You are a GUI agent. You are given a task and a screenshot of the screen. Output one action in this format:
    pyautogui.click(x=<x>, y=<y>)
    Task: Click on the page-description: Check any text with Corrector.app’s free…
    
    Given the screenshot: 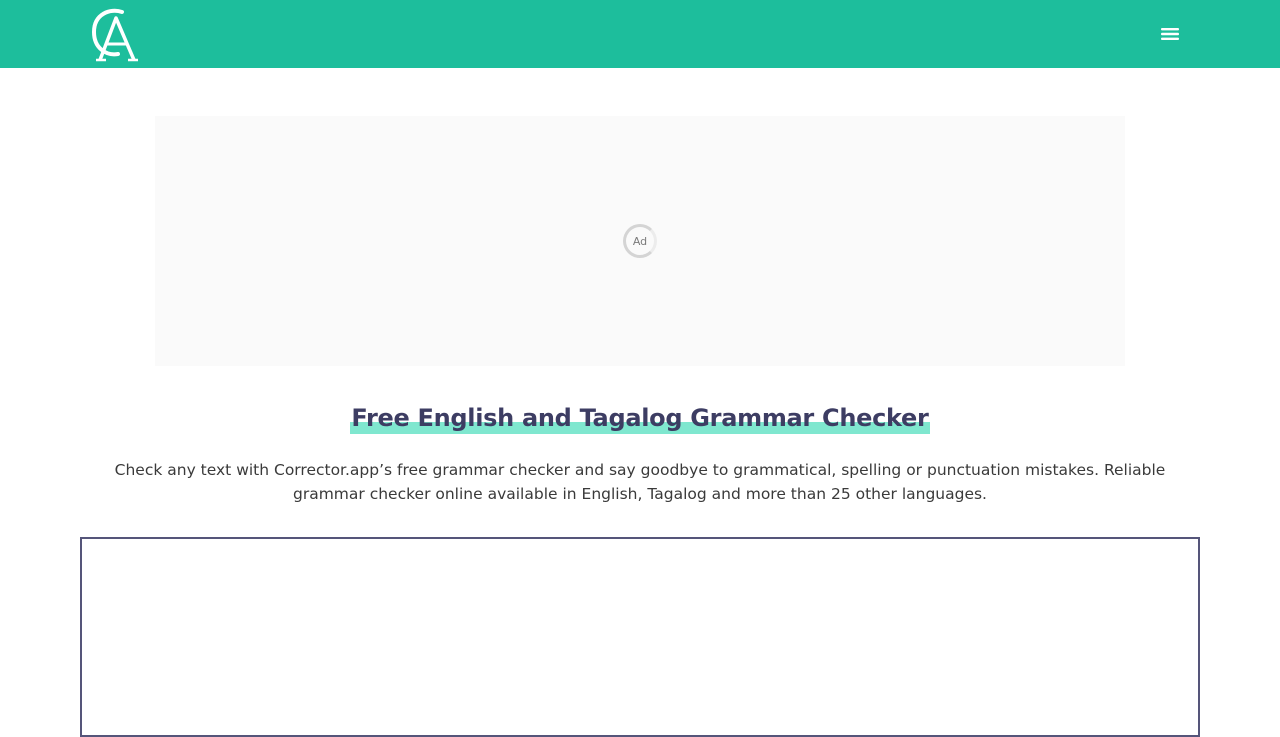 What is the action you would take?
    pyautogui.click(x=640, y=482)
    